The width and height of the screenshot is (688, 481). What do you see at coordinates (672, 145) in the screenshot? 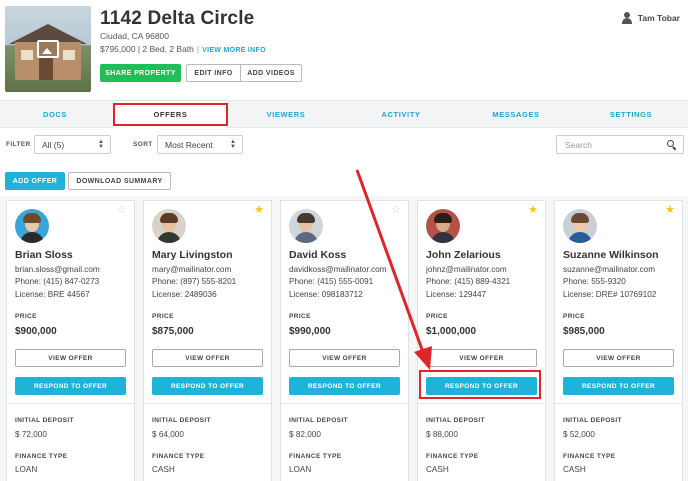
I see `search-icon` at bounding box center [672, 145].